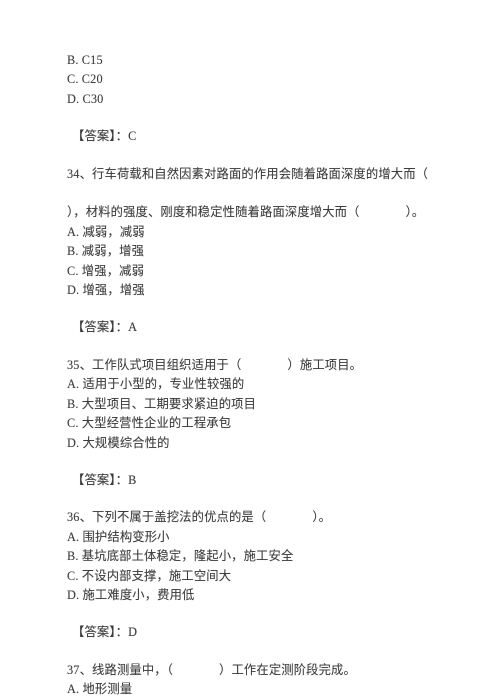 The width and height of the screenshot is (500, 700). I want to click on option-item: B. 减弱，增强, so click(106, 251).